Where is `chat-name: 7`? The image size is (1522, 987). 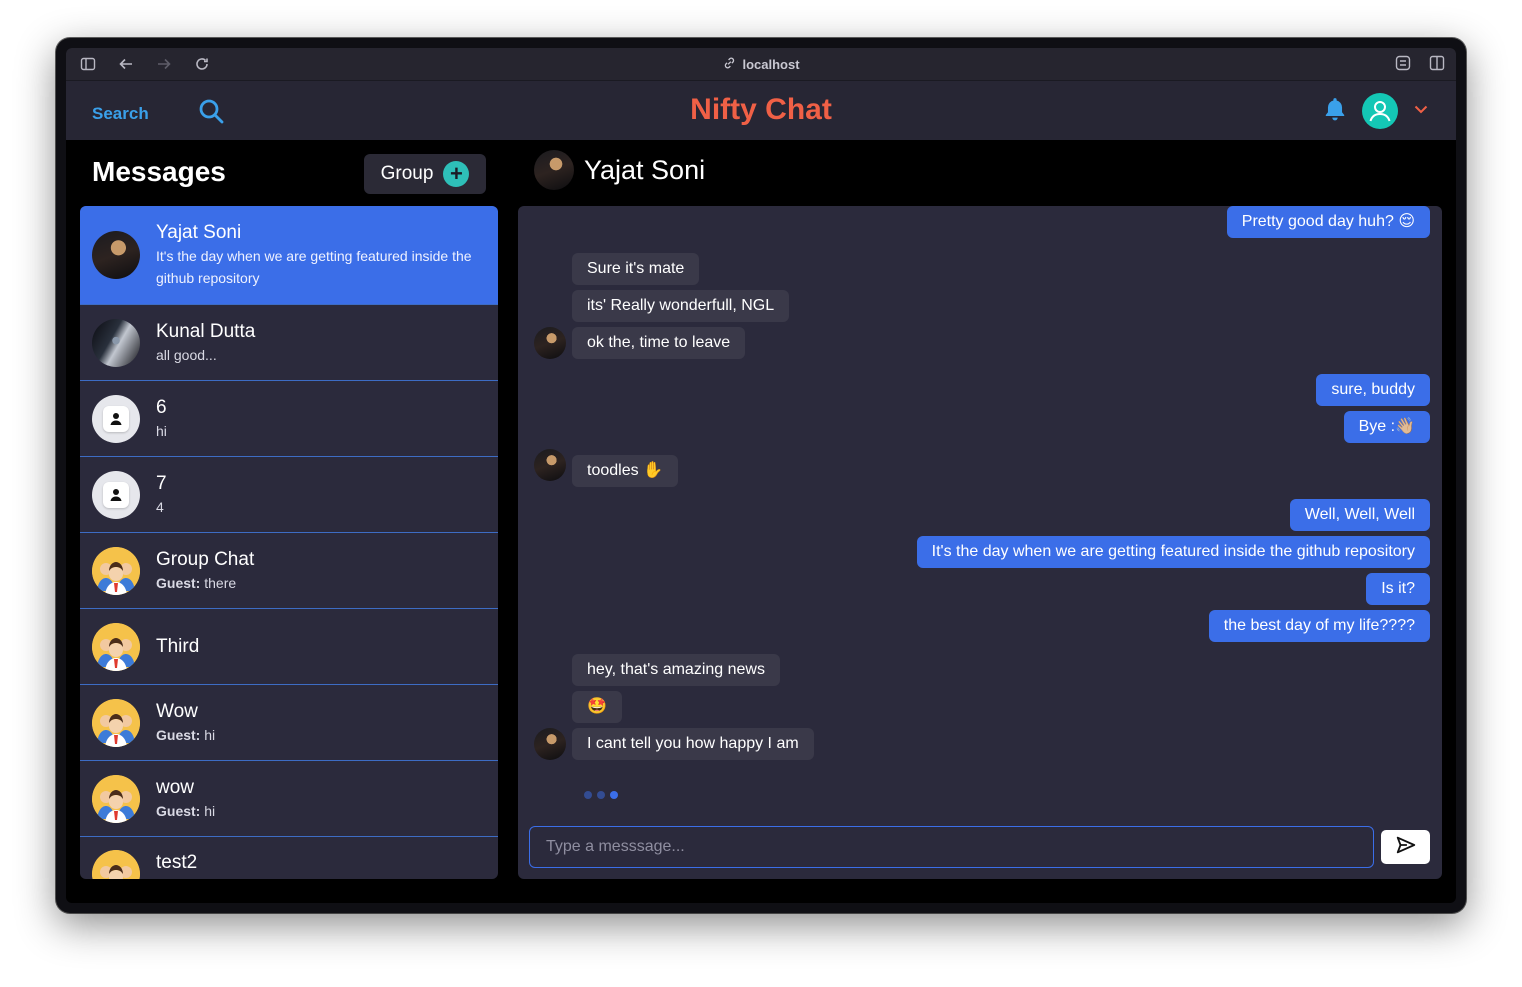 chat-name: 7 is located at coordinates (161, 483).